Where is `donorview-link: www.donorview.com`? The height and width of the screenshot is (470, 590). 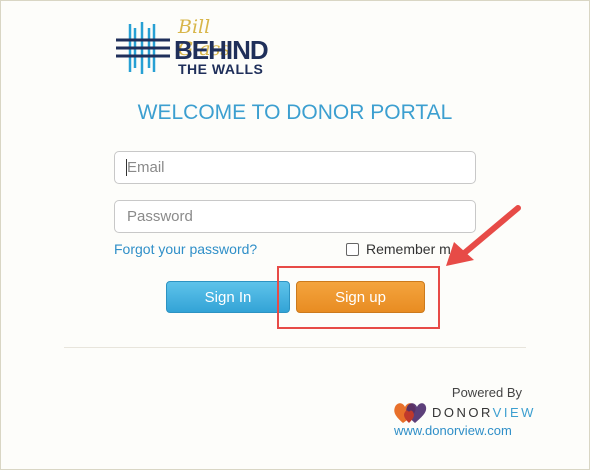 donorview-link: www.donorview.com is located at coordinates (453, 430).